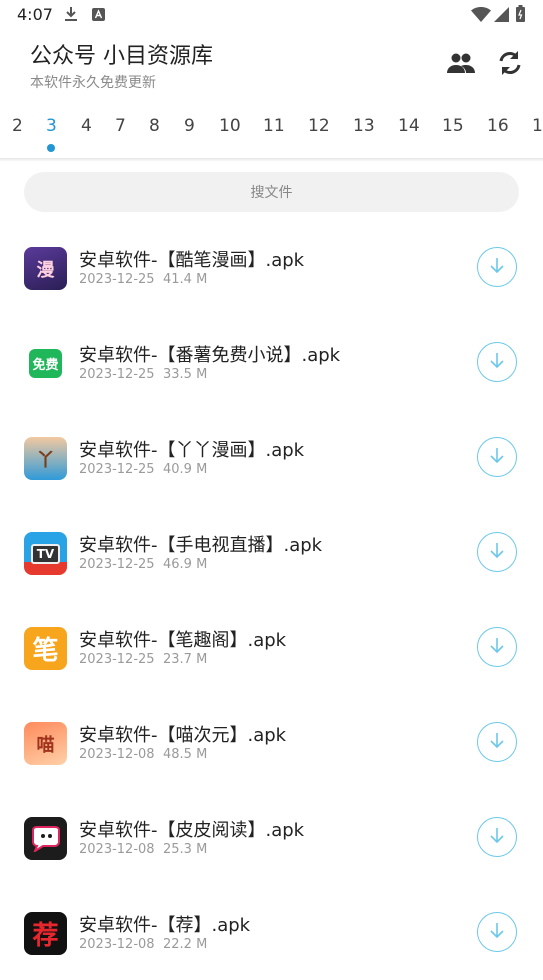 This screenshot has width=543, height=980. Describe the element at coordinates (45, 838) in the screenshot. I see `pipi-yuedu-icon` at that location.